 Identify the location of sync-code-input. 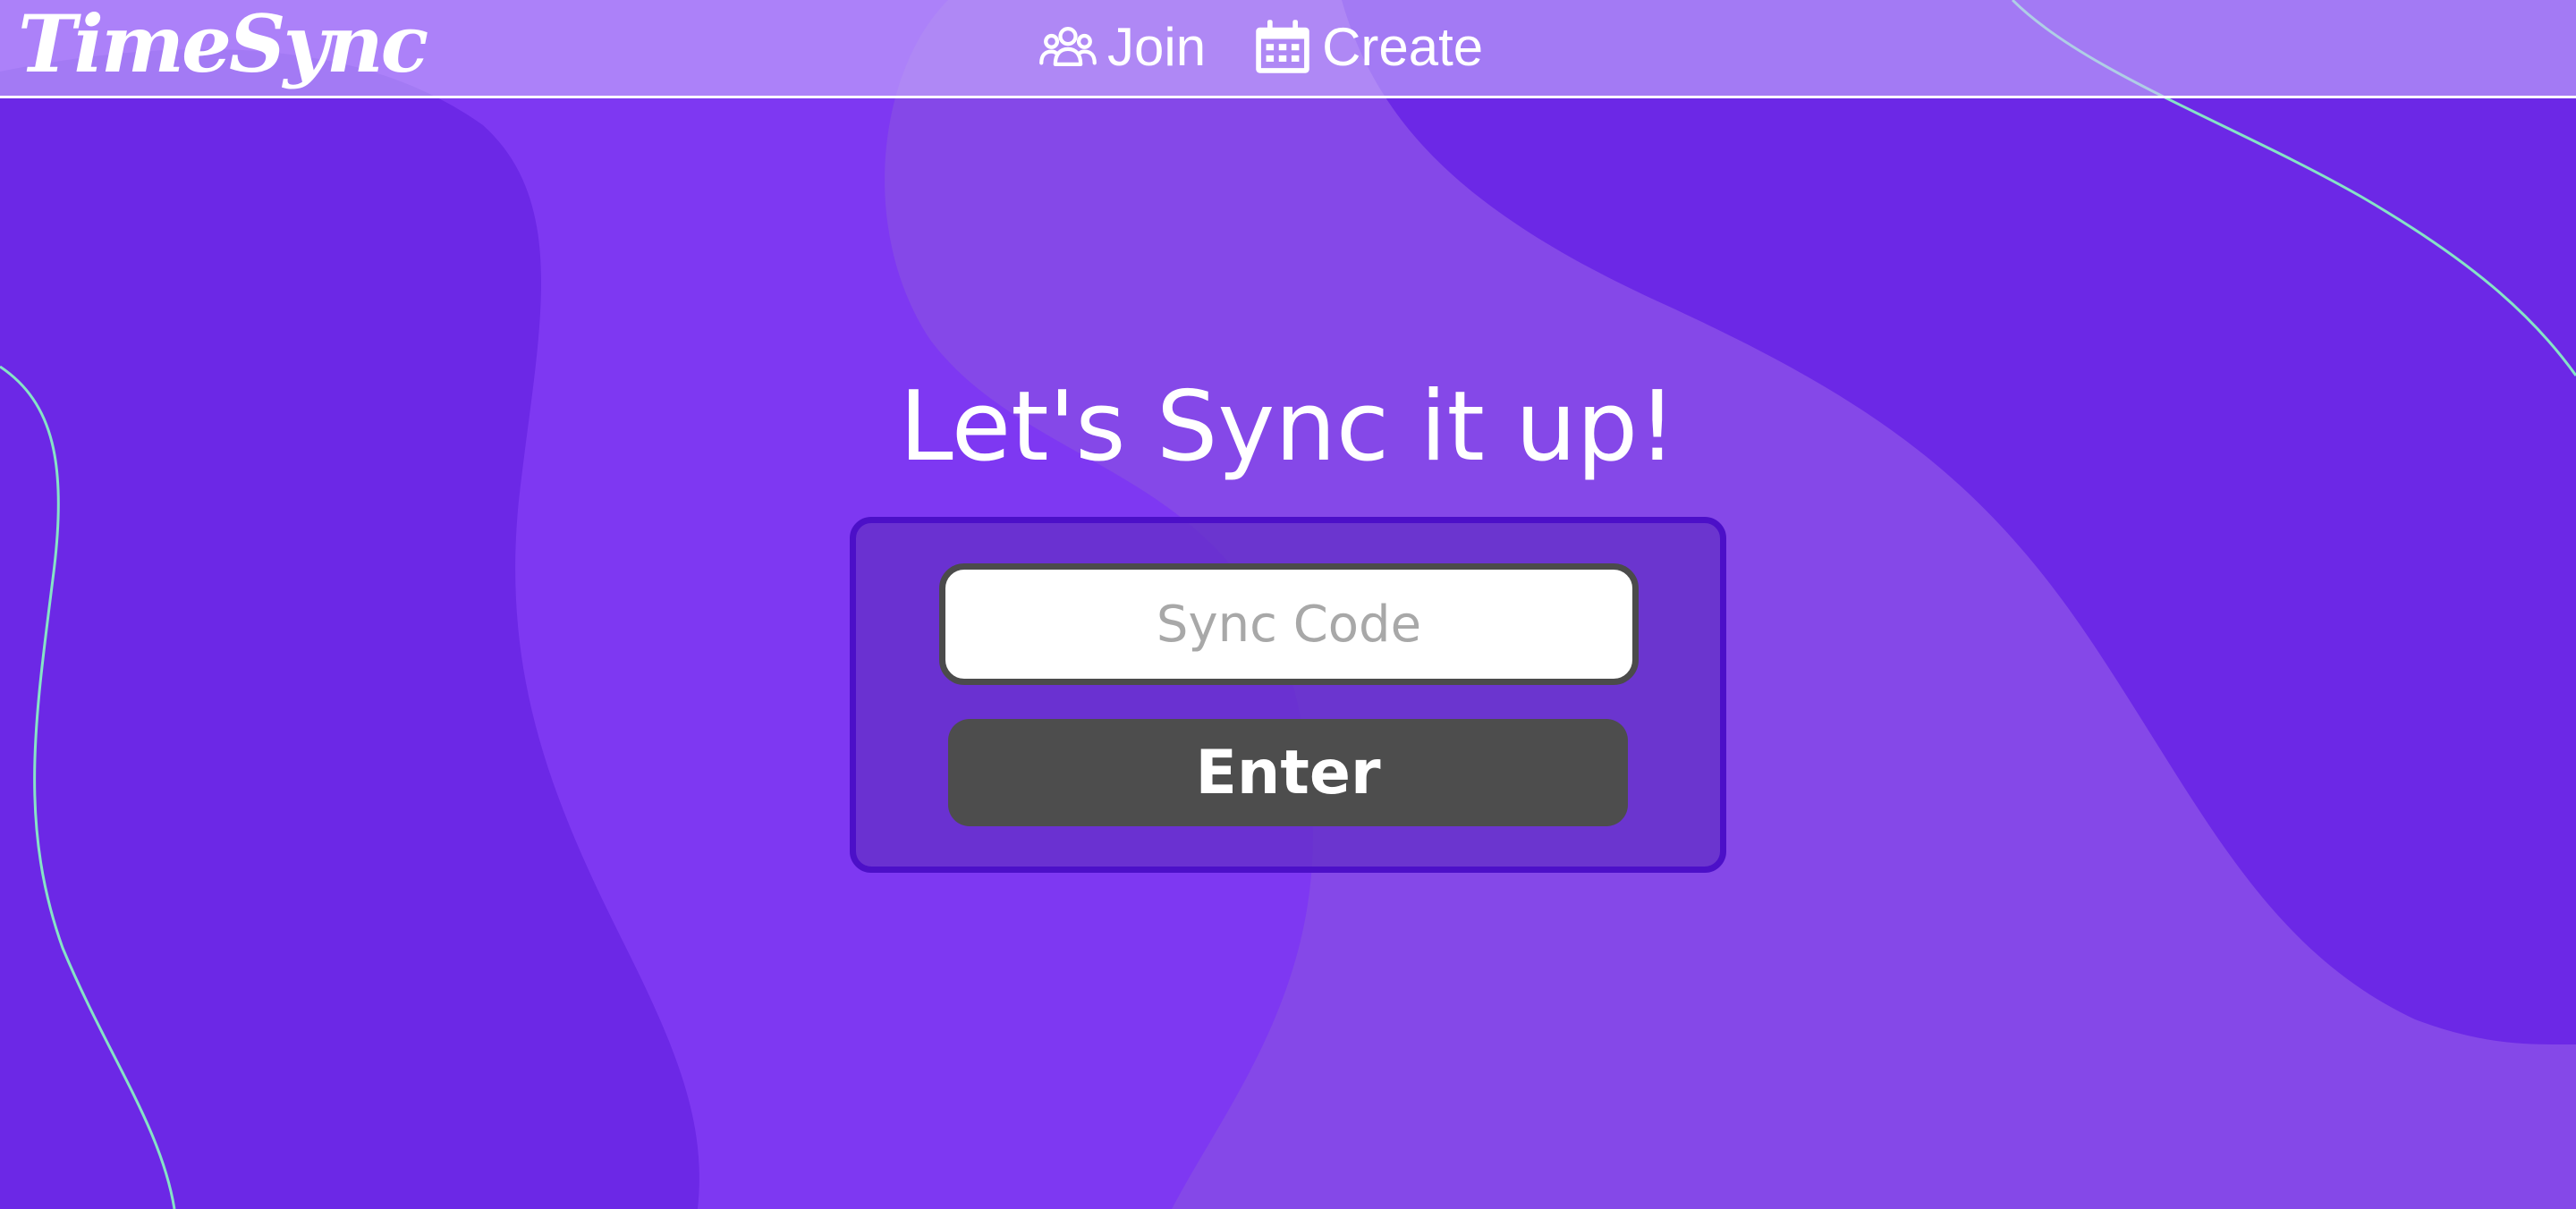
(1289, 624).